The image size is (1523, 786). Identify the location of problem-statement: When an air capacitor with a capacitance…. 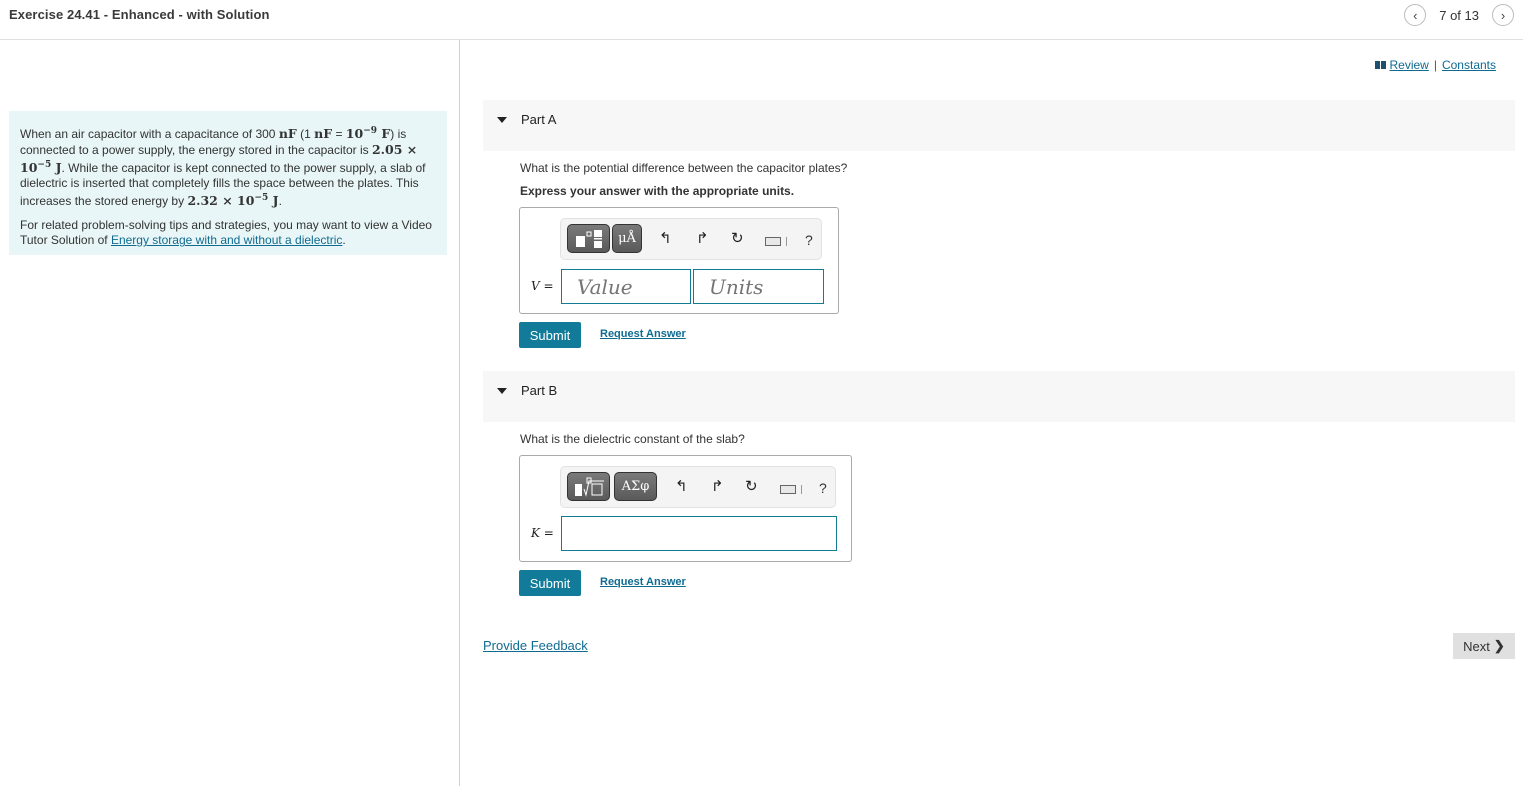
(228, 183).